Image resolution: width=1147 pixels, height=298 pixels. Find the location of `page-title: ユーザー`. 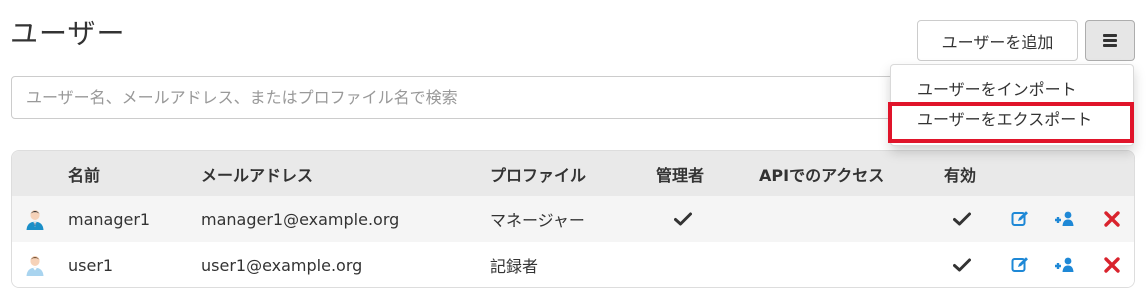

page-title: ユーザー is located at coordinates (68, 33).